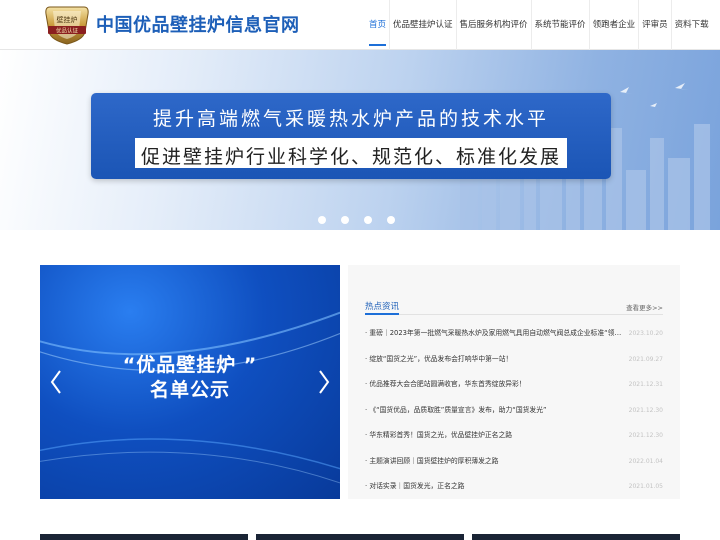 Image resolution: width=720 pixels, height=540 pixels. What do you see at coordinates (351, 136) in the screenshot?
I see `banner-slogan-panel: 提升高端燃气采暖热水炉产品的技术水平 促进壁挂炉行业科学化、规范化、标准化发展` at bounding box center [351, 136].